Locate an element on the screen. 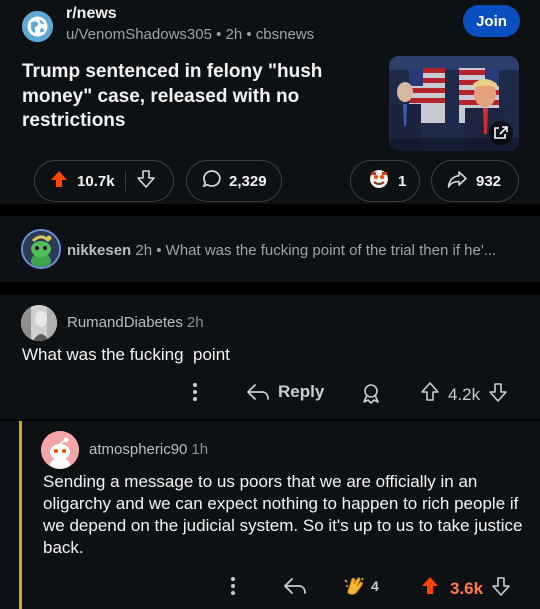 The width and height of the screenshot is (540, 609). comment-header: atmospheric90 1h is located at coordinates (148, 449).